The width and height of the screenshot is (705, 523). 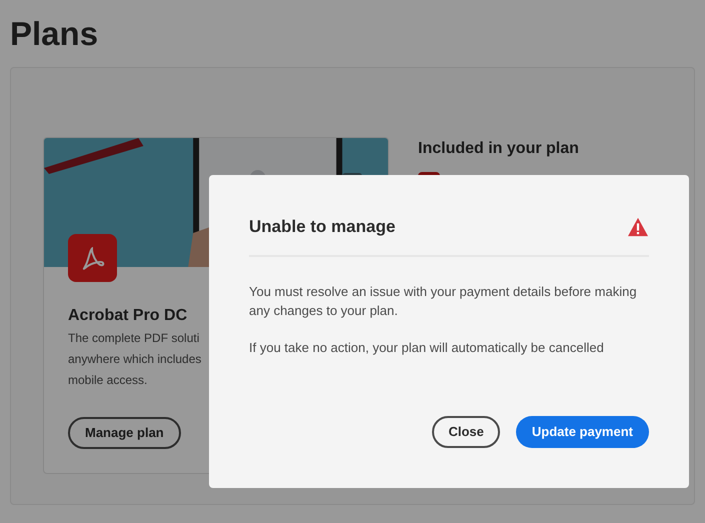 I want to click on dialog-title: Unable to manage, so click(x=322, y=227).